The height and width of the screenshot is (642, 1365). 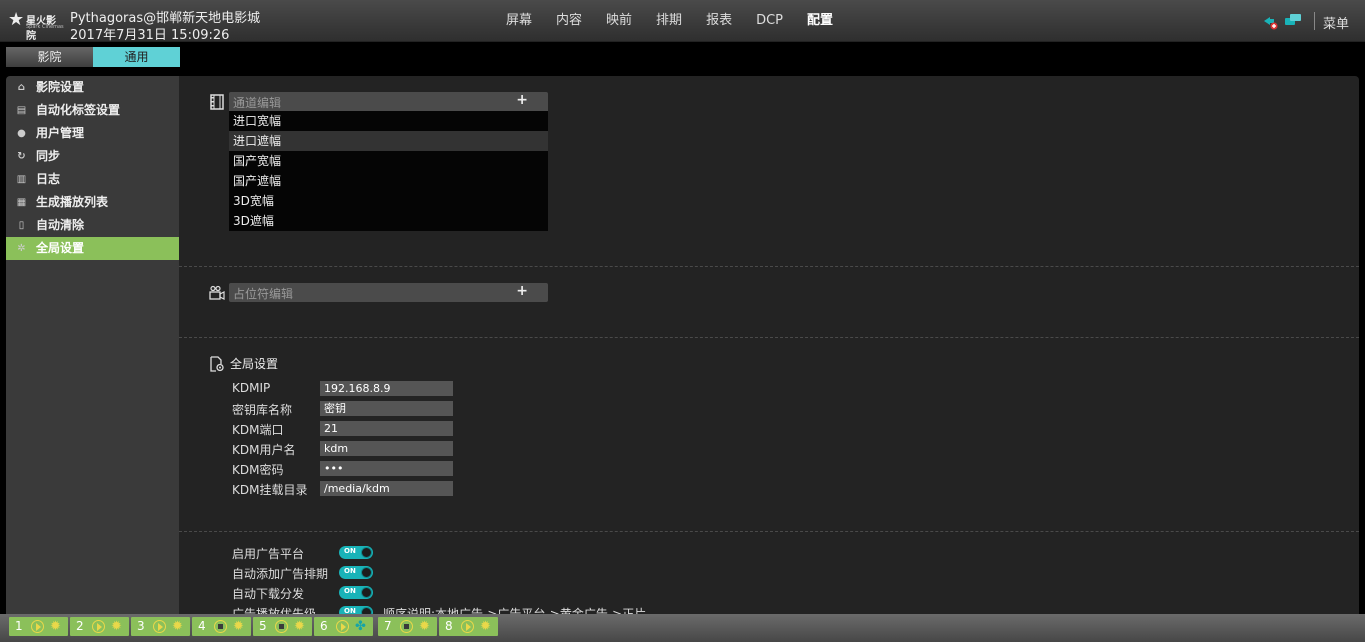 What do you see at coordinates (388, 201) in the screenshot?
I see `list-item: 3D宽幅` at bounding box center [388, 201].